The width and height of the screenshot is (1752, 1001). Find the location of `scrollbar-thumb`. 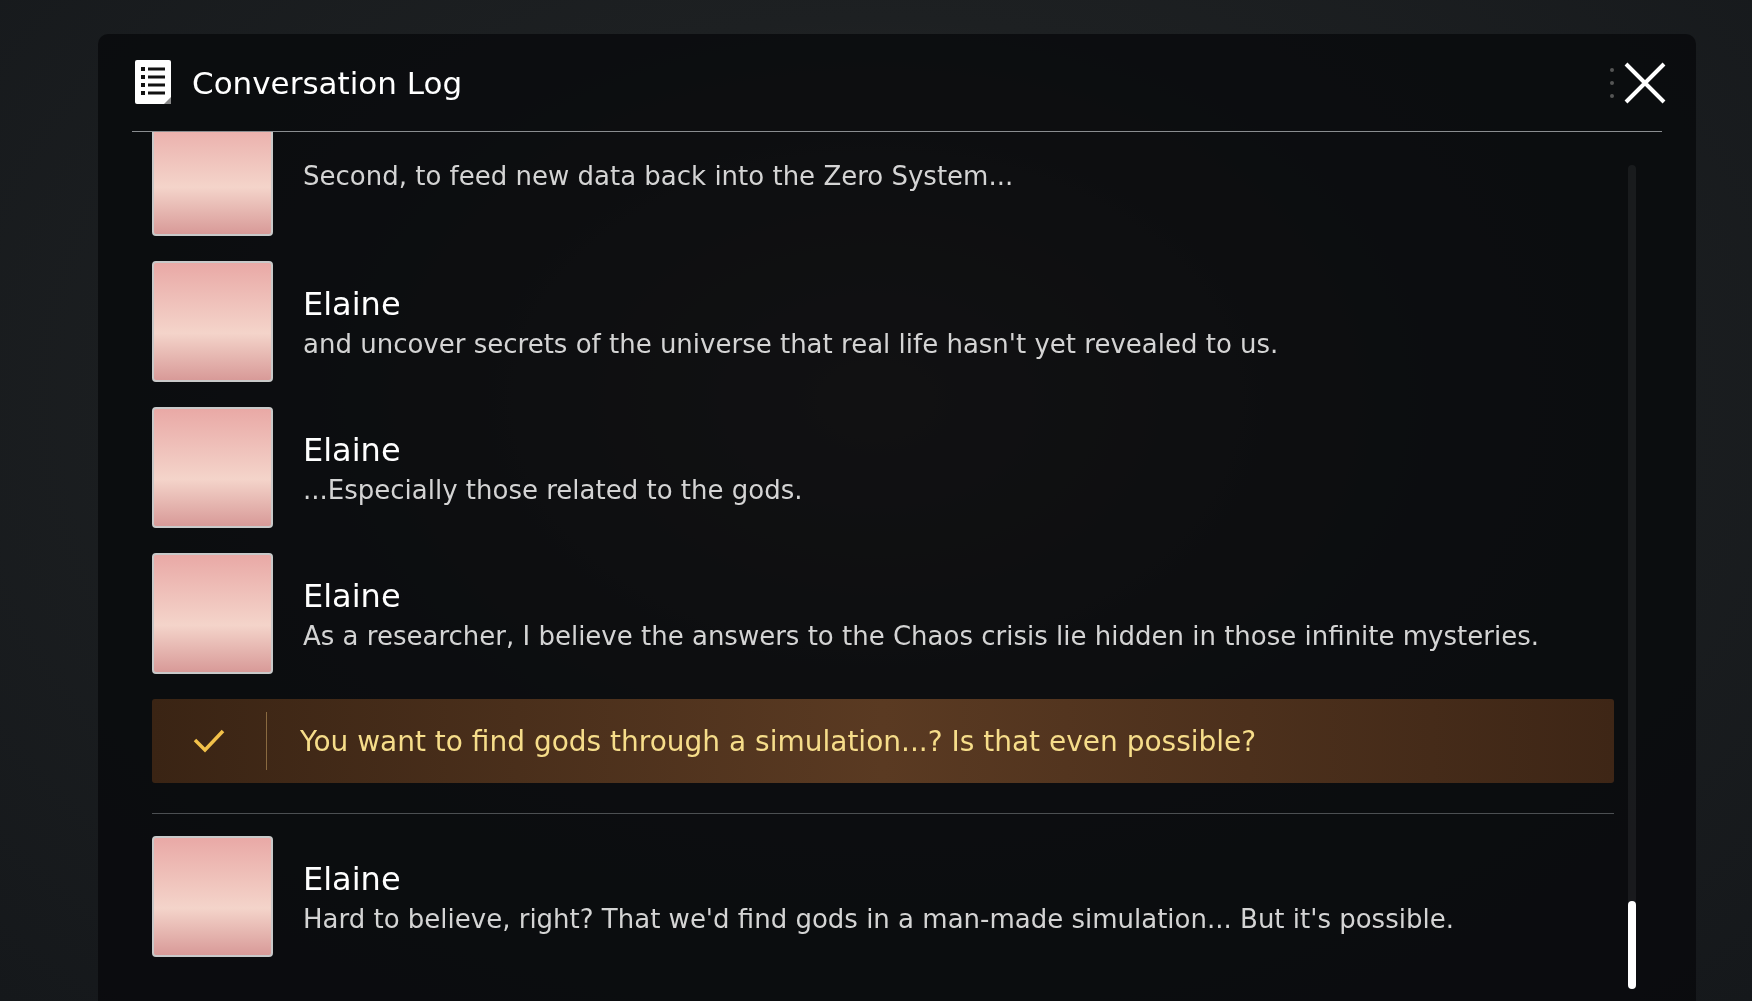

scrollbar-thumb is located at coordinates (1632, 945).